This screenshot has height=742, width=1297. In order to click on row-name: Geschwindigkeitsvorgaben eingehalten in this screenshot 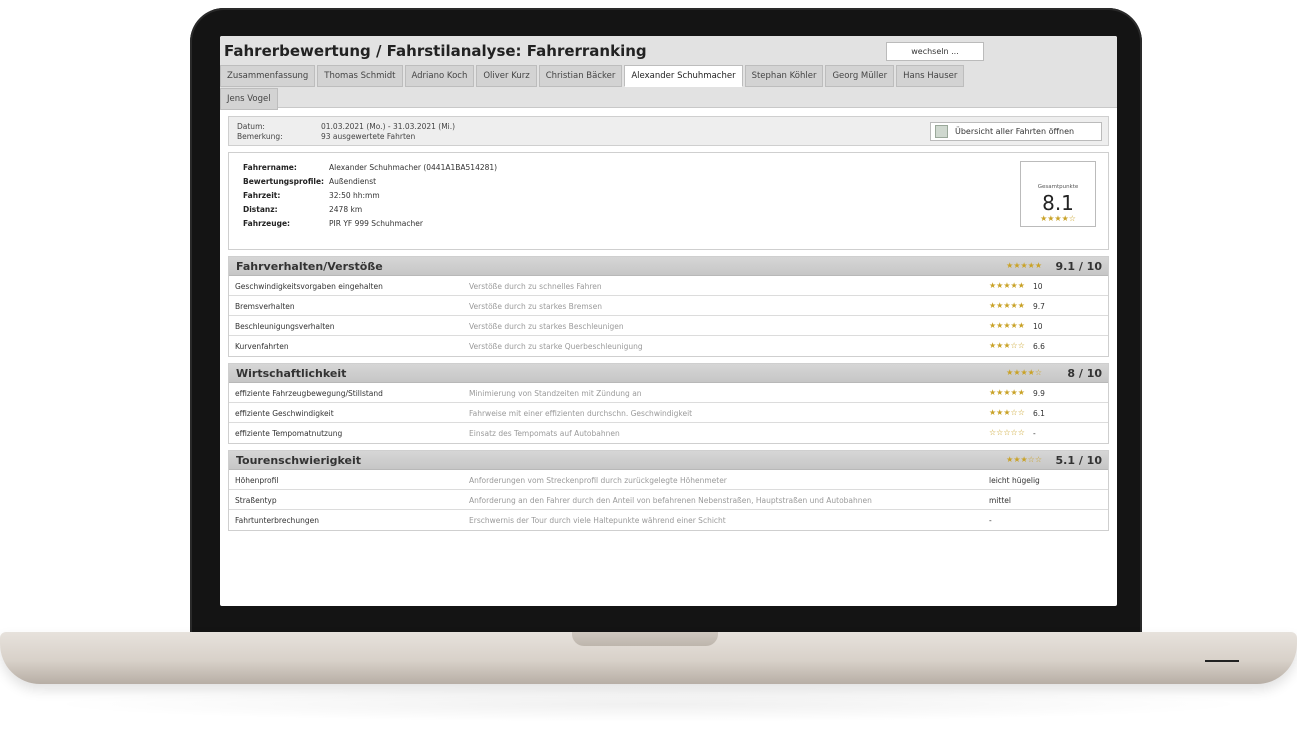, I will do `click(309, 286)`.